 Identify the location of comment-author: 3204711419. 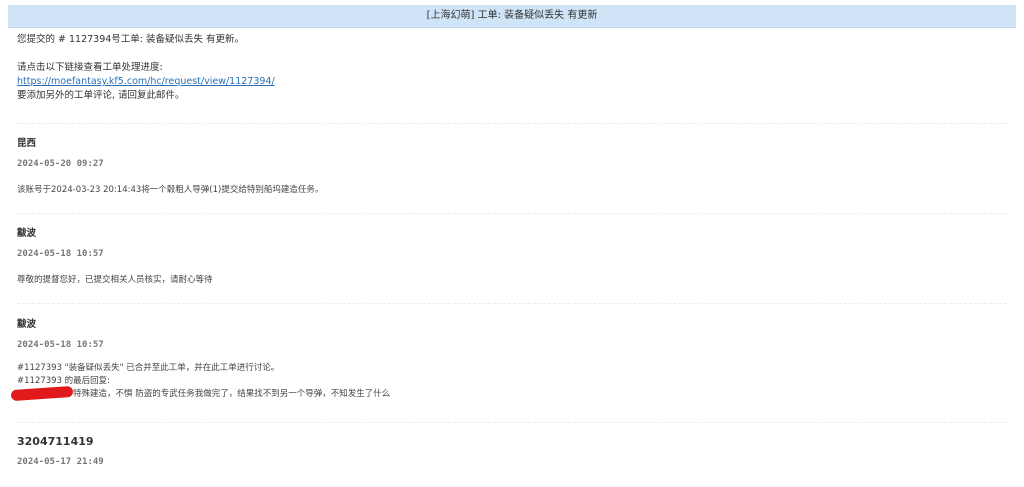
(55, 441).